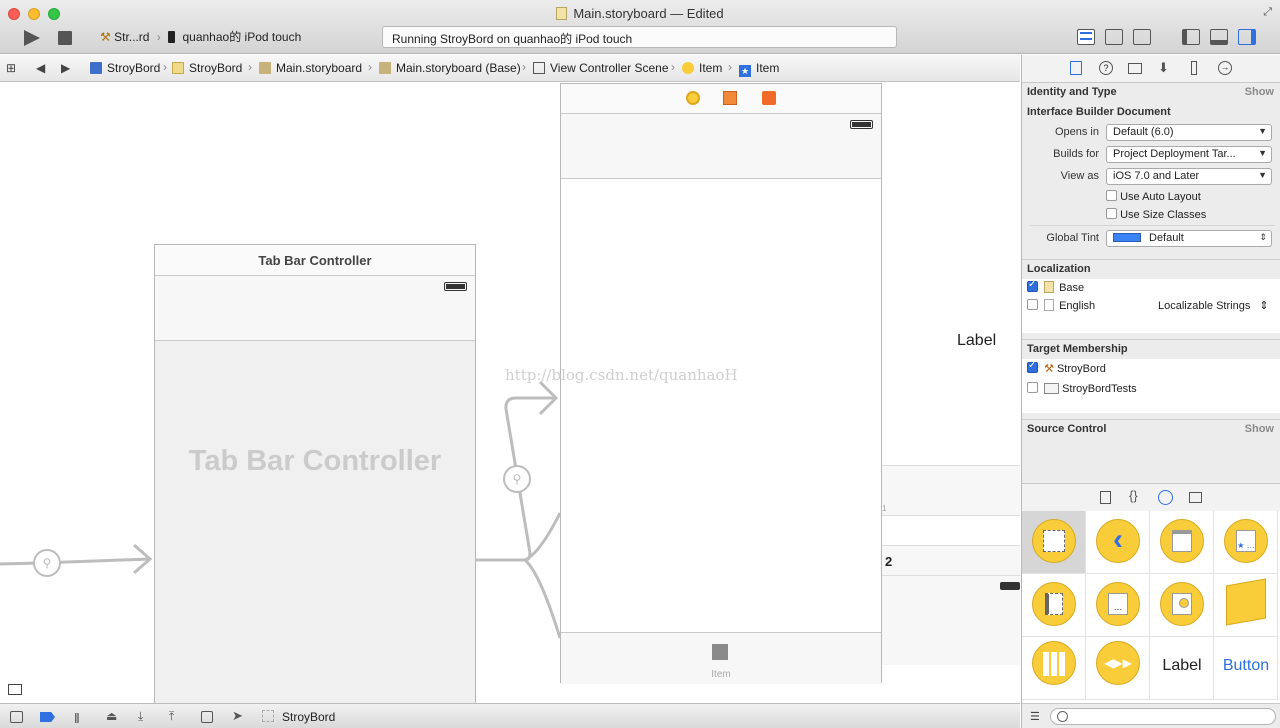 The width and height of the screenshot is (1280, 728). Describe the element at coordinates (1153, 196) in the screenshot. I see `auto-layout-checkbox: Use Auto Layout` at that location.